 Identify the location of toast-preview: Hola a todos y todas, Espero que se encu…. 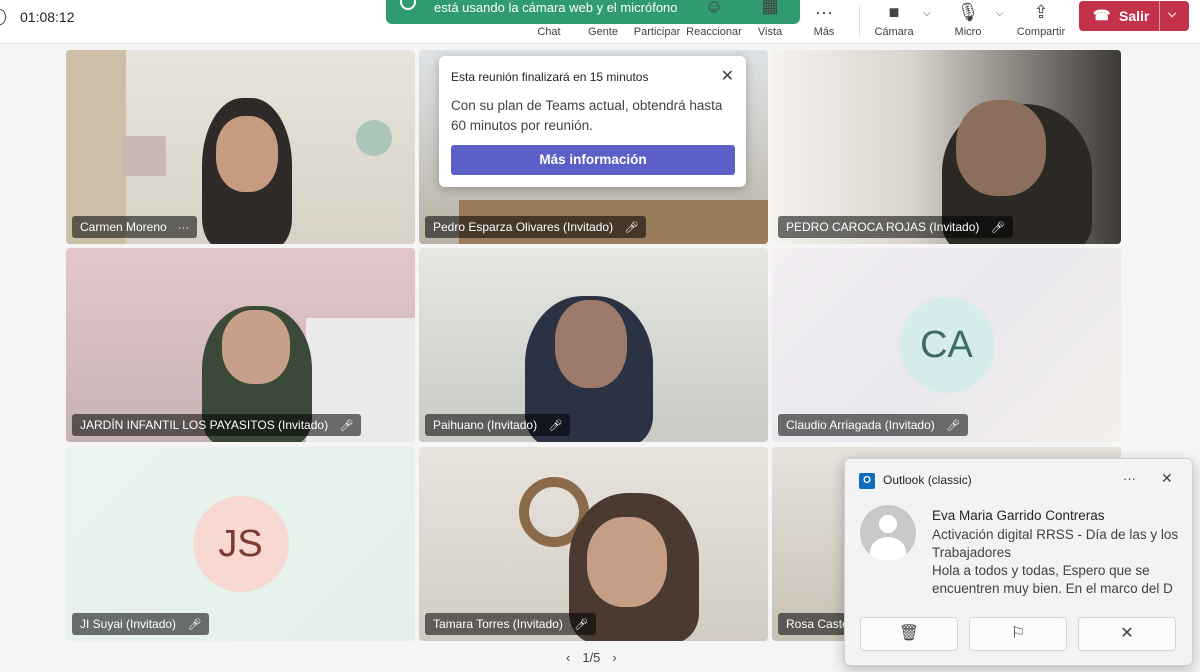
(1052, 579).